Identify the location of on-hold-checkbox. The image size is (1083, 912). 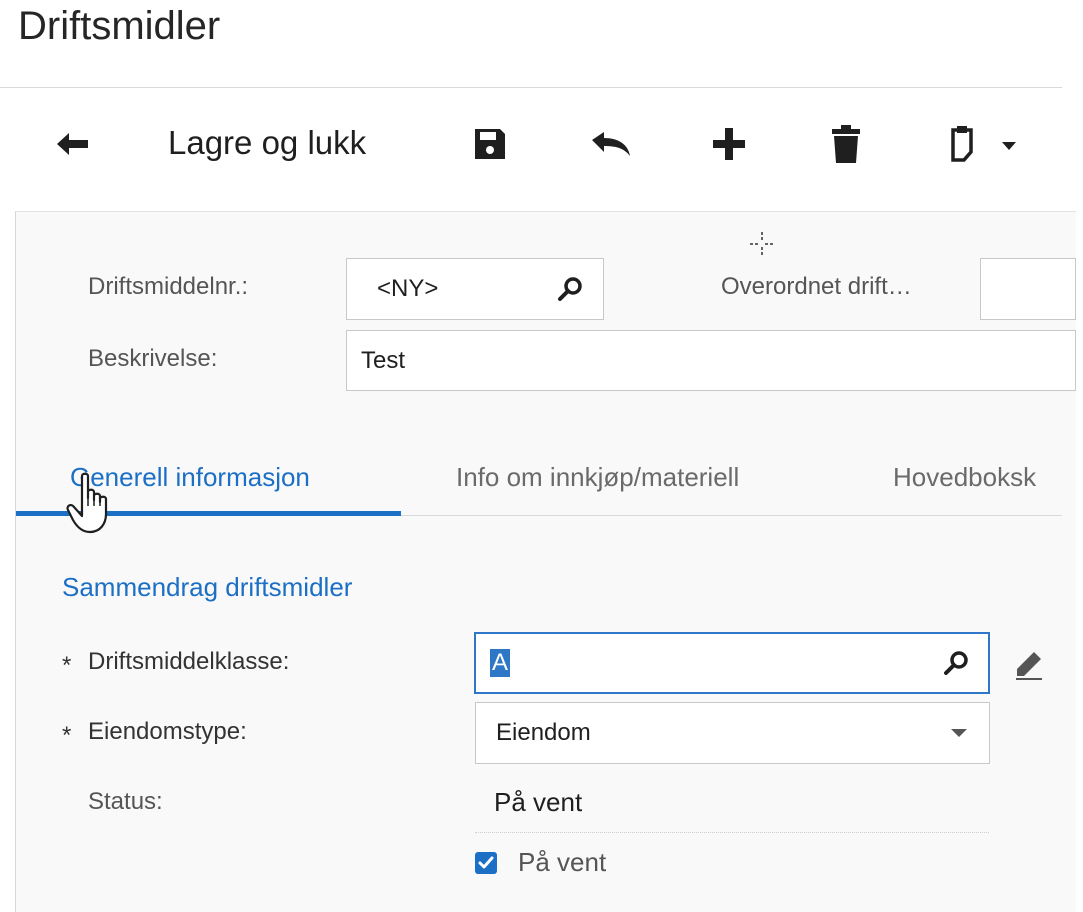
(486, 863).